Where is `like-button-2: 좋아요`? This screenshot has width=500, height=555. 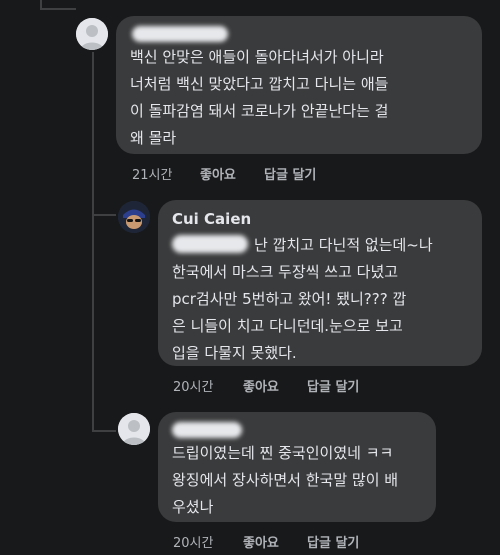
like-button-2: 좋아요 is located at coordinates (275, 385).